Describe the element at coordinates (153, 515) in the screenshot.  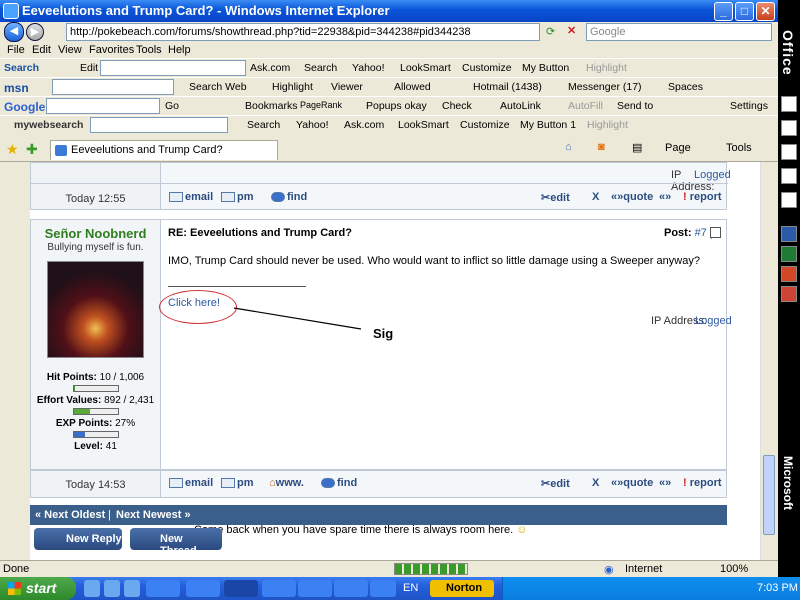
I see `next-newest-link: Next Newest »` at that location.